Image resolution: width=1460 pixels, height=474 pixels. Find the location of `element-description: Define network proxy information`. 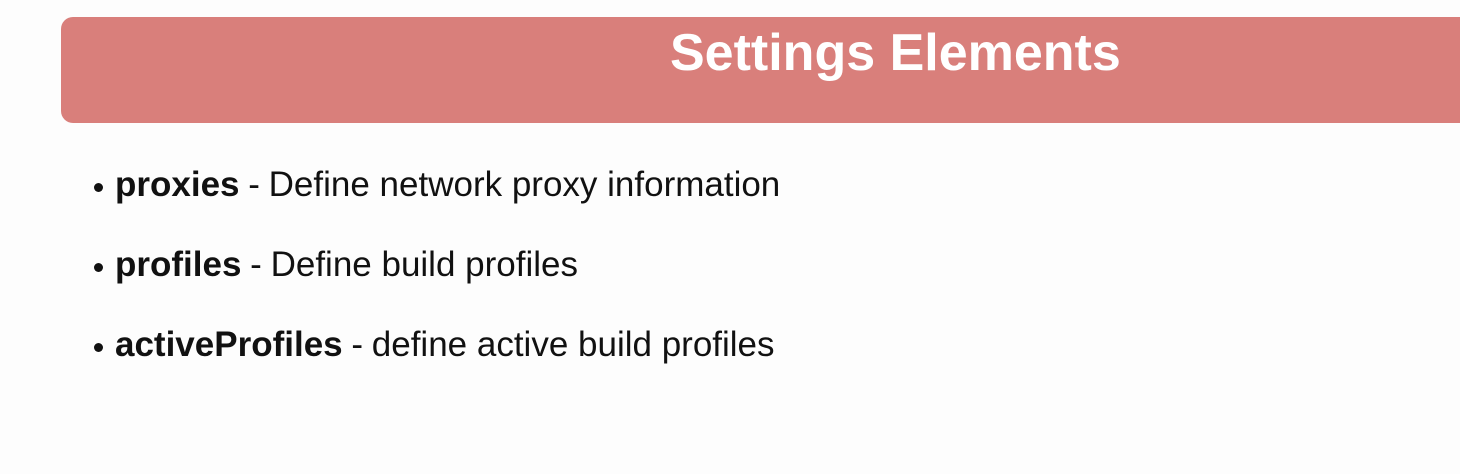

element-description: Define network proxy information is located at coordinates (524, 184).